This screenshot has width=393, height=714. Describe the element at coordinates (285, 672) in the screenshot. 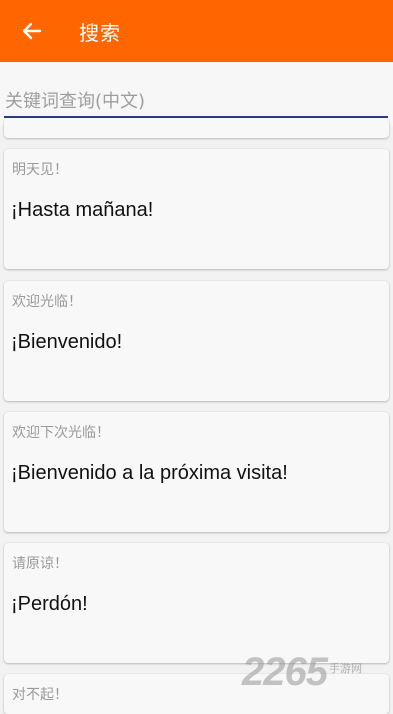

I see `watermark-number: 2265` at that location.